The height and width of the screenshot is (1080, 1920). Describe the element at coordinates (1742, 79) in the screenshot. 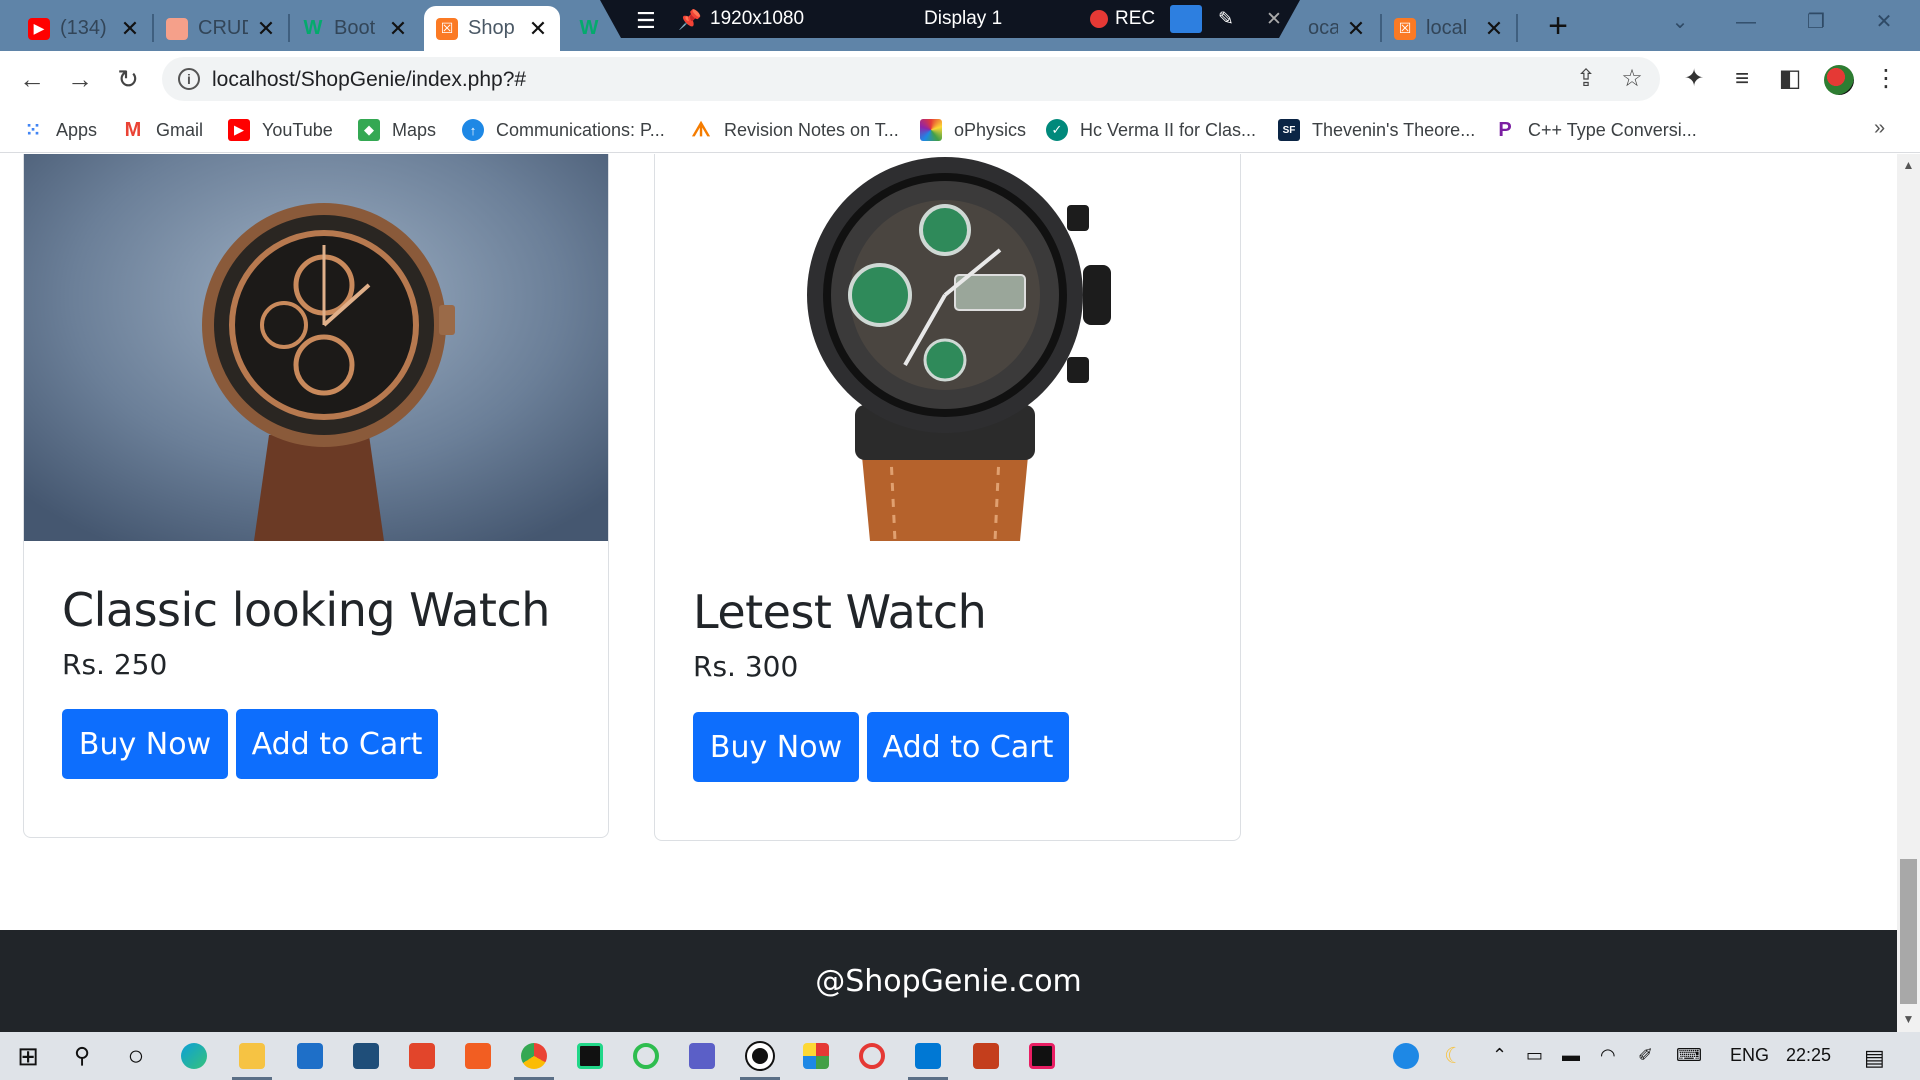

I see `reading-list-icon: ≡` at that location.